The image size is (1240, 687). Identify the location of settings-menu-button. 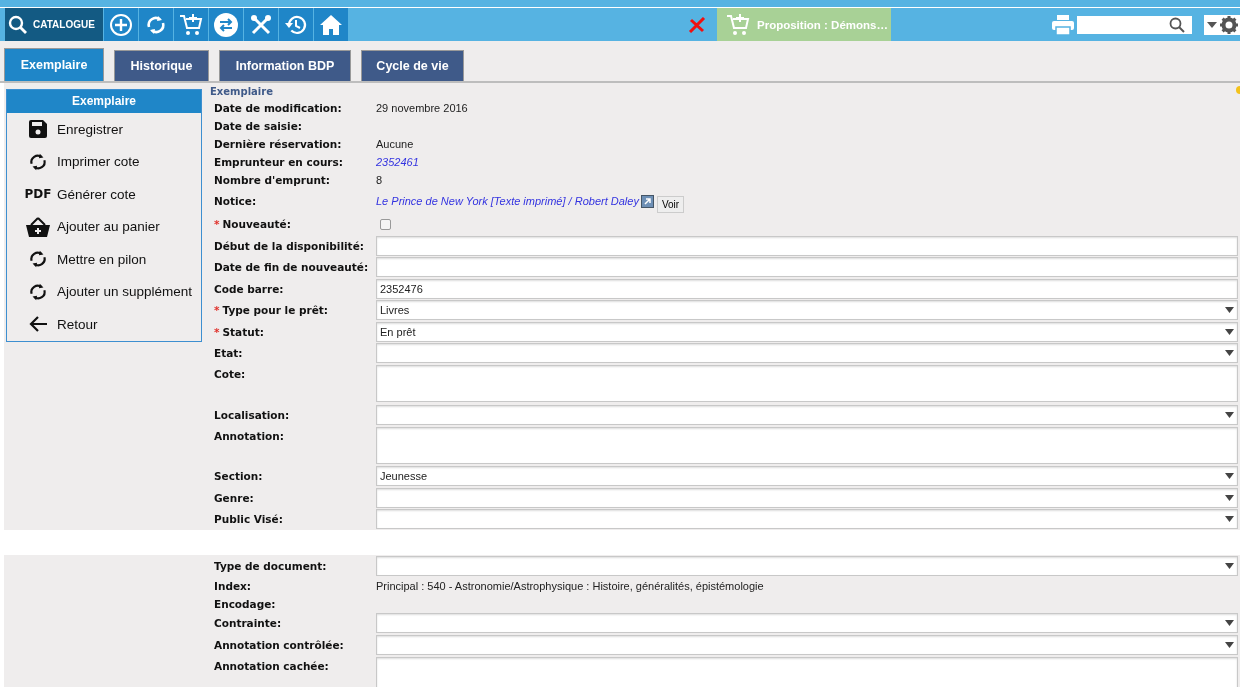
(1222, 24).